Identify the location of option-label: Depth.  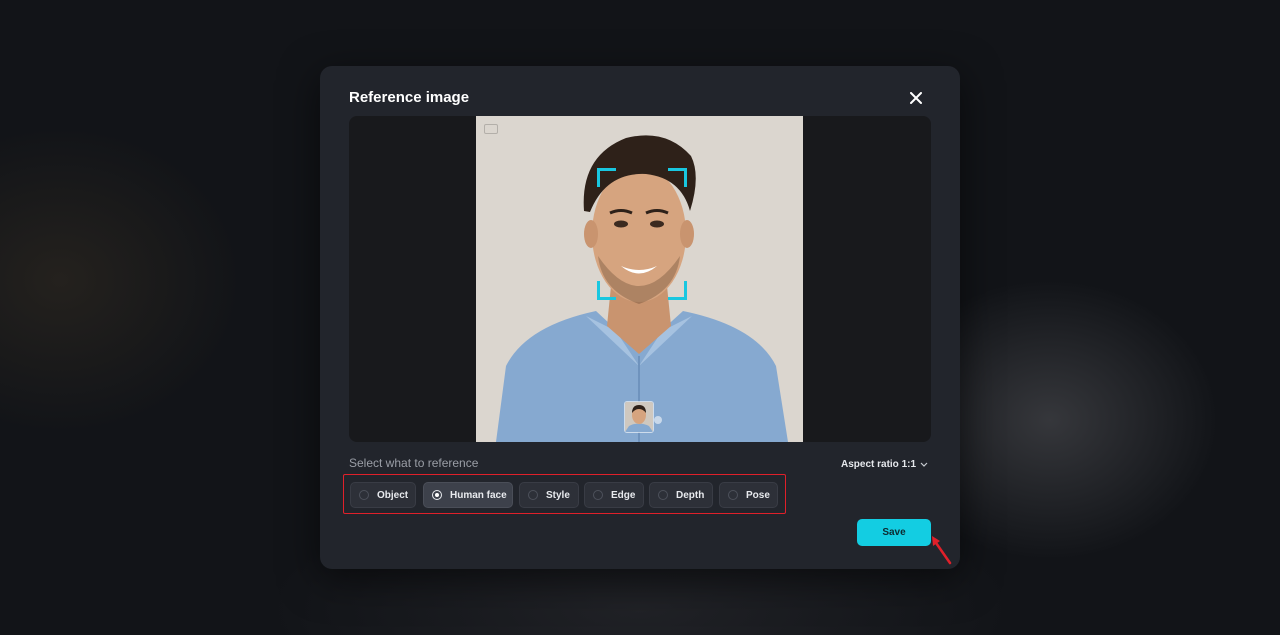
(690, 495).